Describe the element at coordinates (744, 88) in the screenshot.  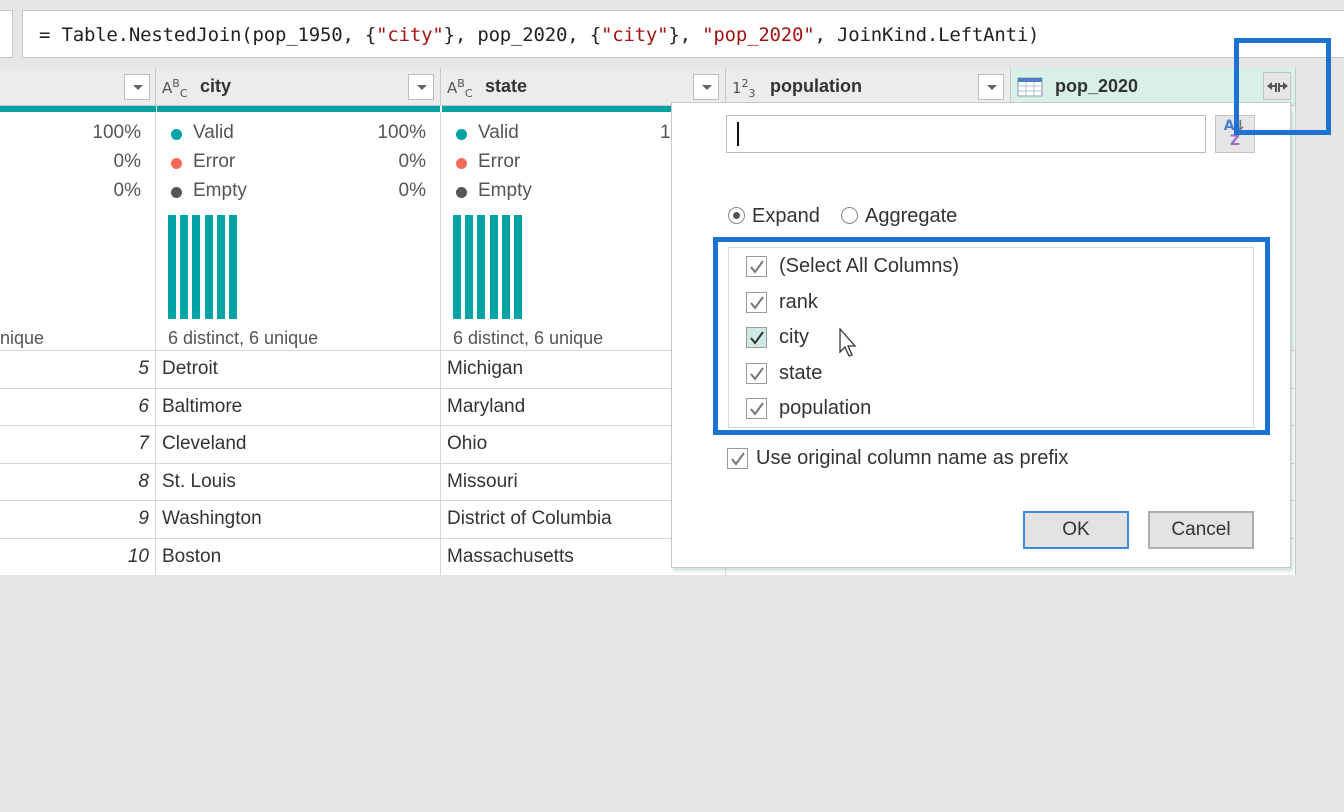
I see `number-type-icon: 123` at that location.